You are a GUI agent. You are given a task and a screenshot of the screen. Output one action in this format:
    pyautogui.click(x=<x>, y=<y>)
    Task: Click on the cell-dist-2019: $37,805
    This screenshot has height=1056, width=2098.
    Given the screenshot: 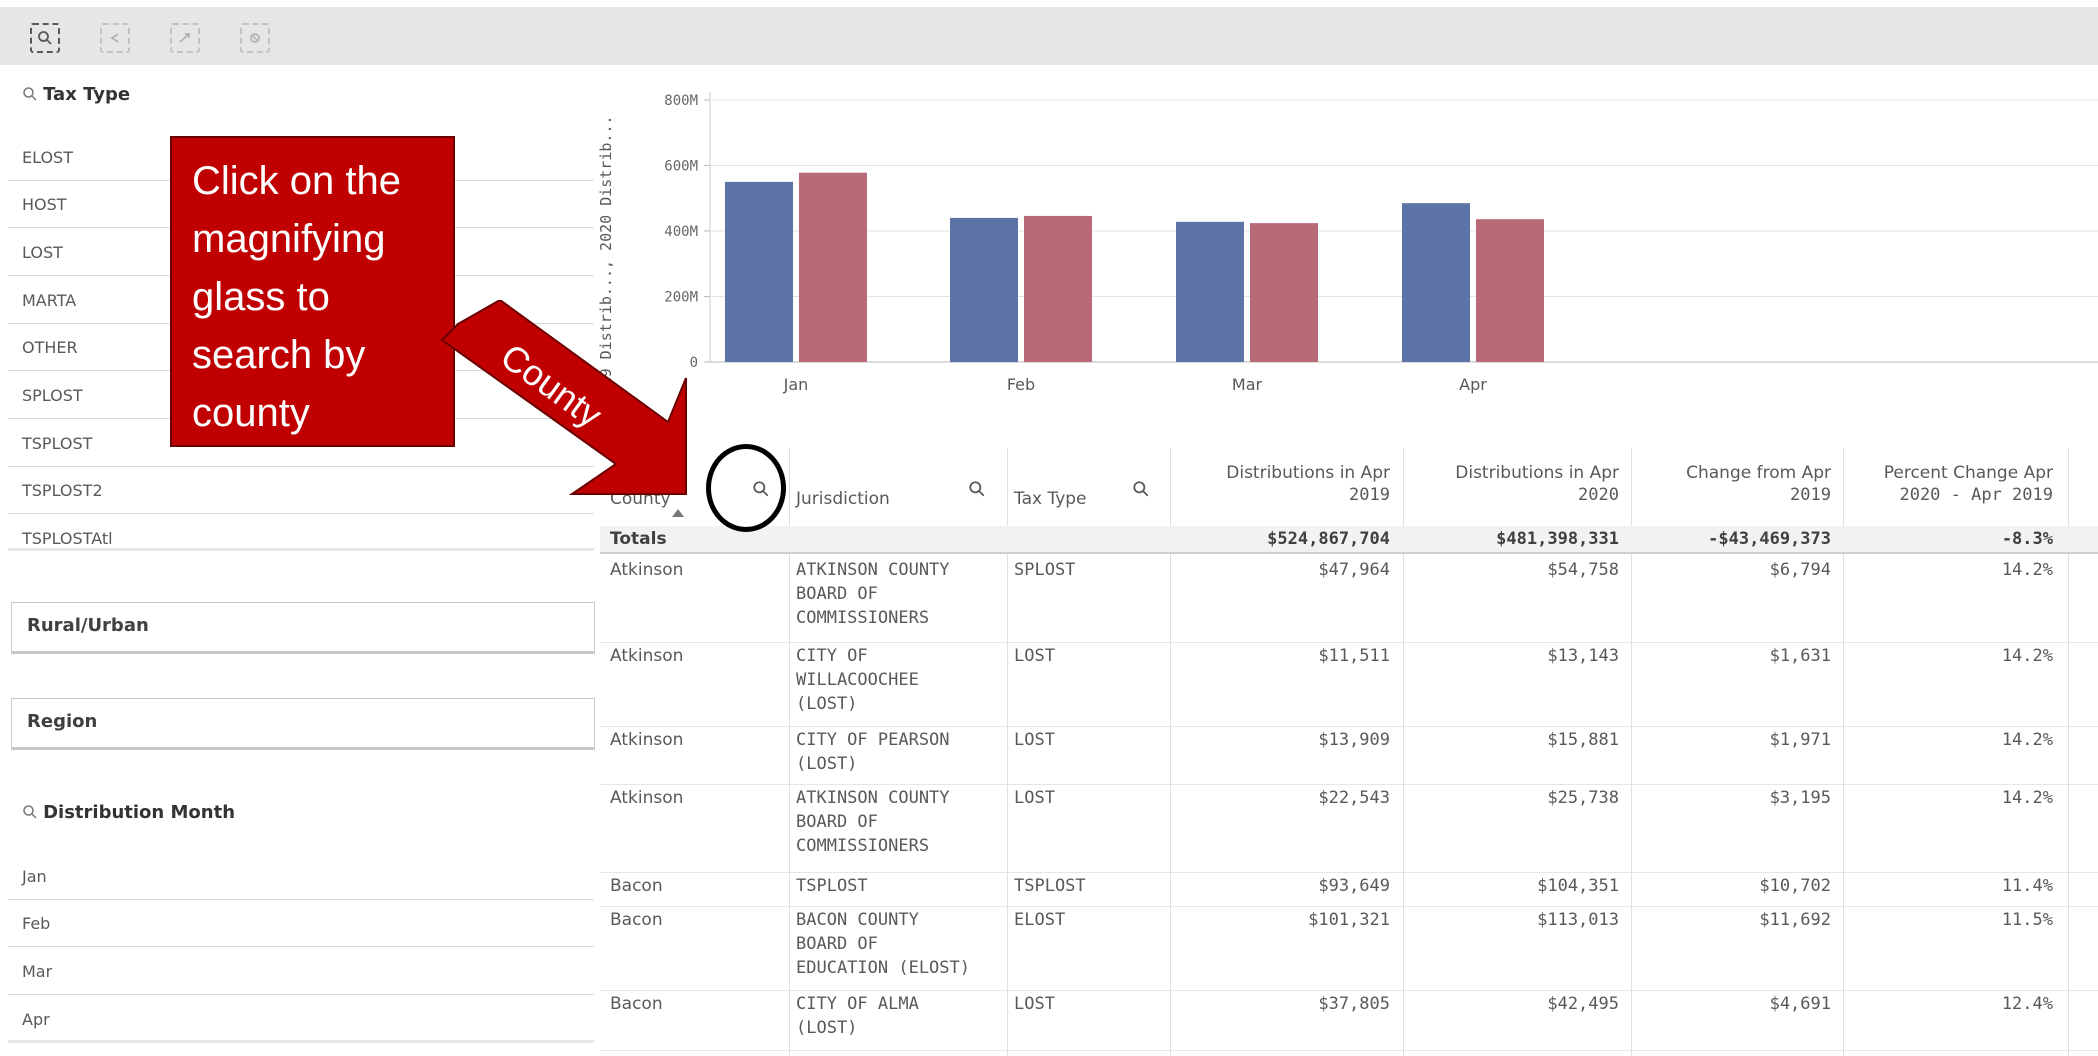 What is the action you would take?
    pyautogui.click(x=1354, y=1004)
    